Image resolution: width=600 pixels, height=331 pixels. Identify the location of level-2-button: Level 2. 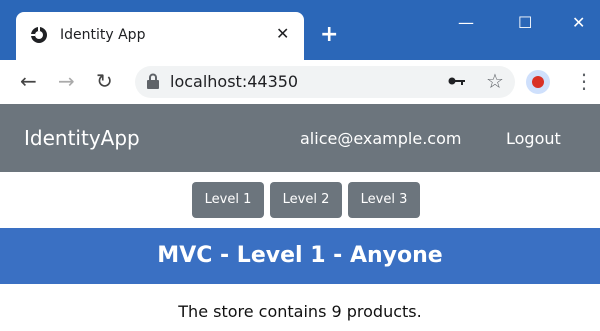
(306, 200).